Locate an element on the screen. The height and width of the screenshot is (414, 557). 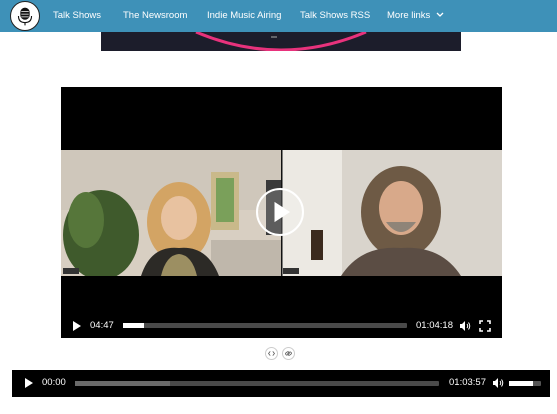
audio-current-time: 00:00 is located at coordinates (54, 382).